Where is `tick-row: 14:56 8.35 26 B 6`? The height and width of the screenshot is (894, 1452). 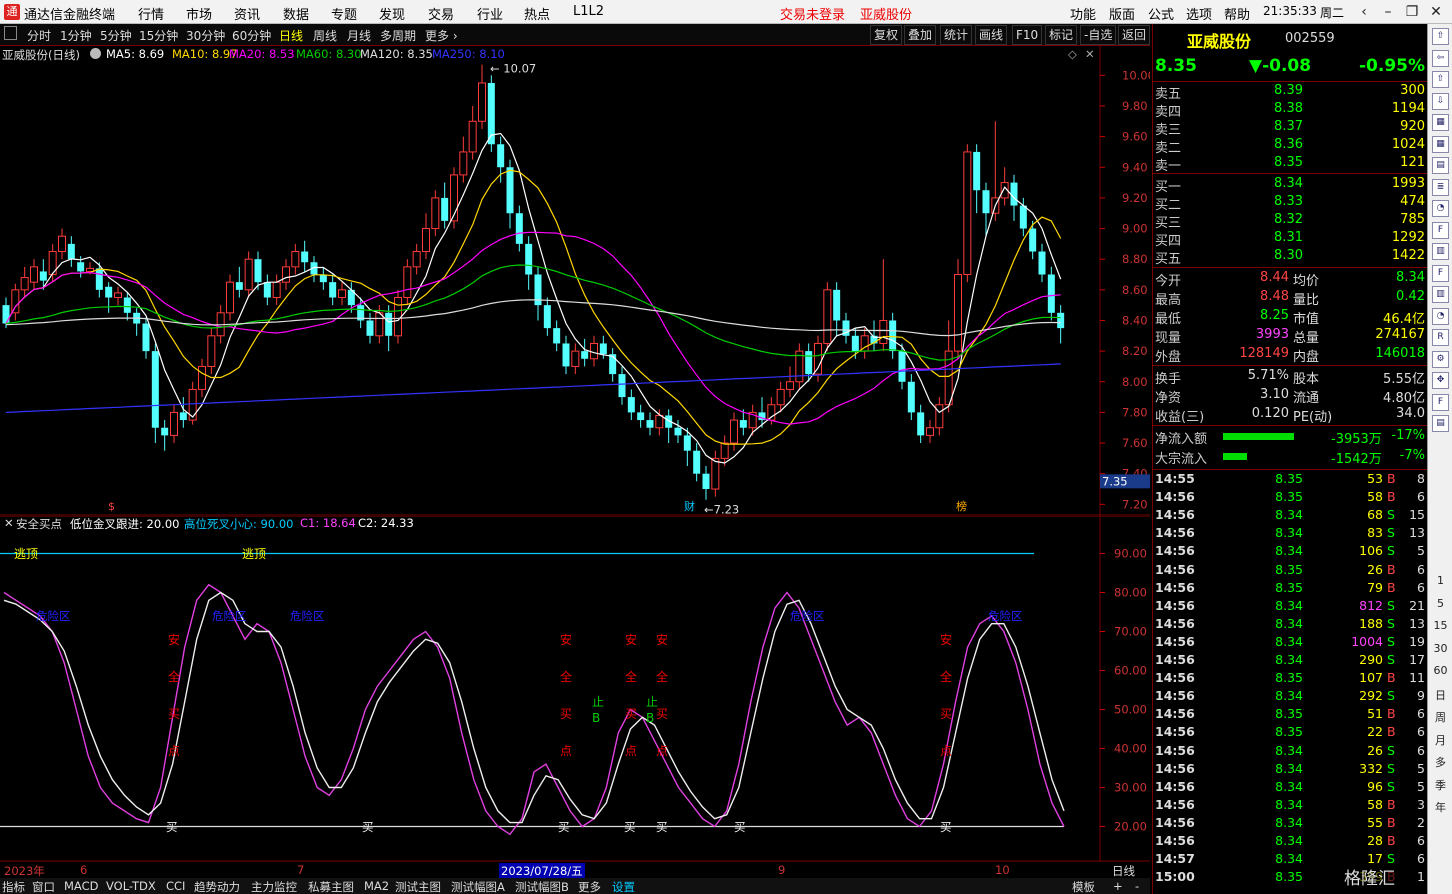 tick-row: 14:56 8.35 26 B 6 is located at coordinates (1290, 570).